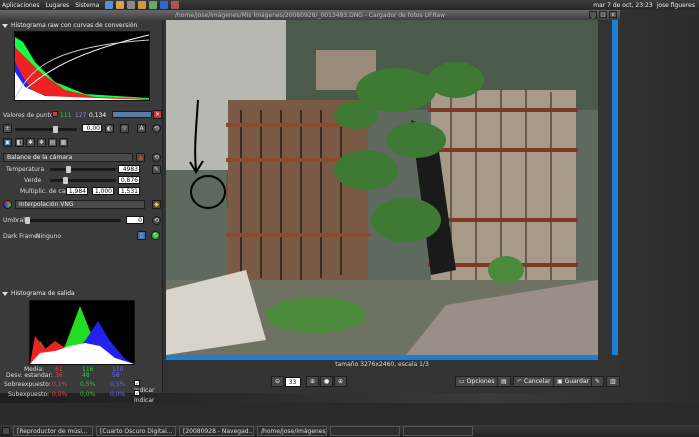 This screenshot has width=699, height=437. What do you see at coordinates (615, 187) in the screenshot?
I see `vertical-scrollbar` at bounding box center [615, 187].